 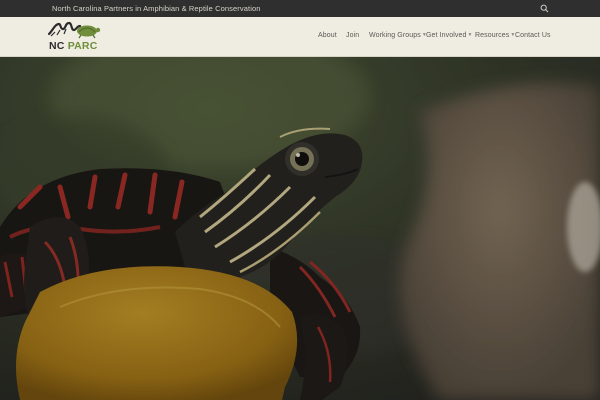 I want to click on nav-item-contact-us: Contact Us, so click(x=533, y=35).